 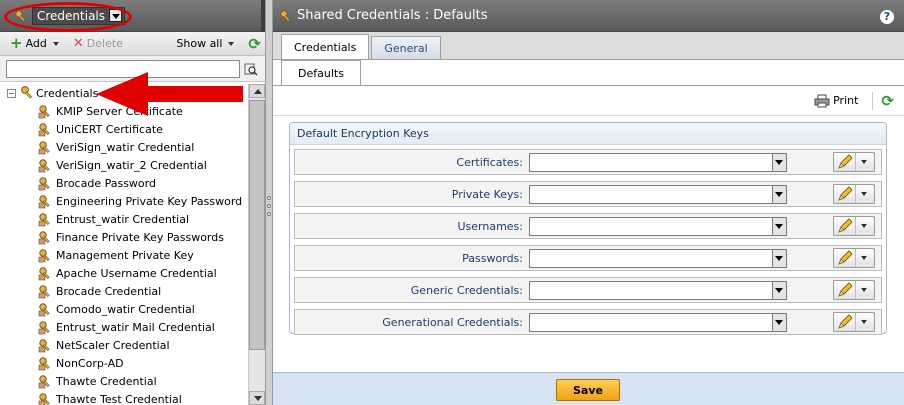 I want to click on tab-defaults: Defaults, so click(x=321, y=72).